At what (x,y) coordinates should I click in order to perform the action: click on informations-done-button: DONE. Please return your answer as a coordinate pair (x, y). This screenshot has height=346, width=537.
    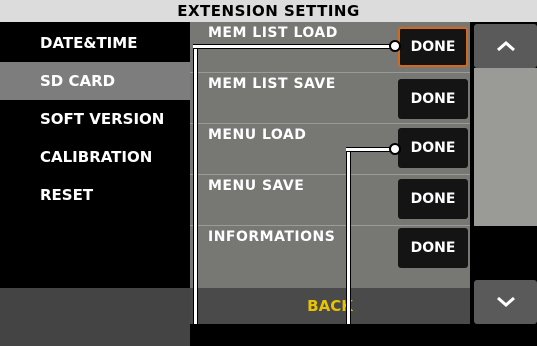
    Looking at the image, I should click on (433, 248).